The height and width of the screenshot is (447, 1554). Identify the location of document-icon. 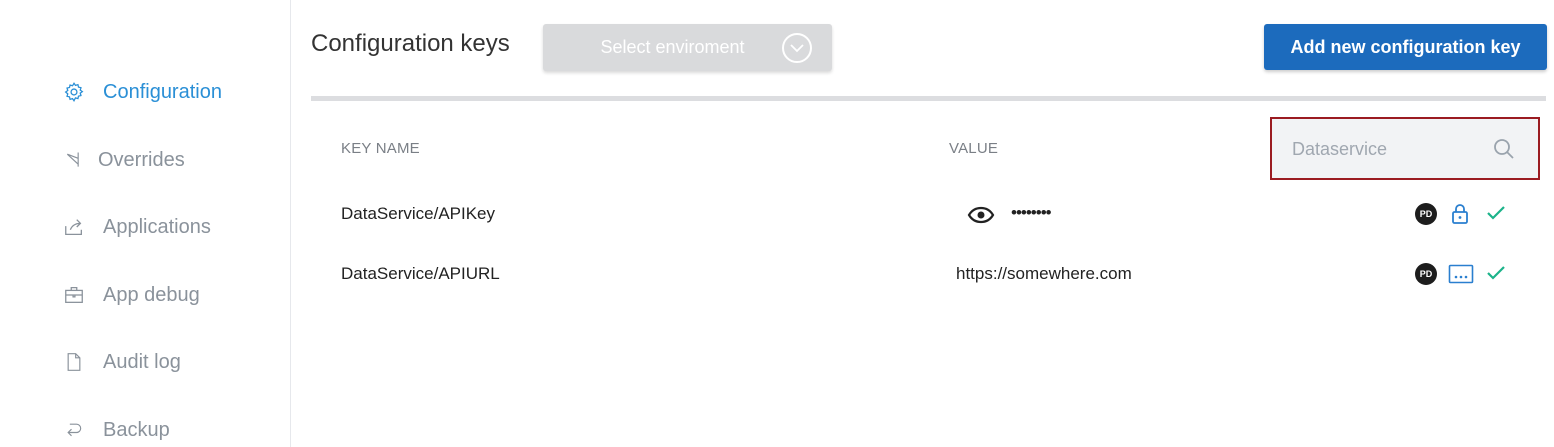
(74, 362).